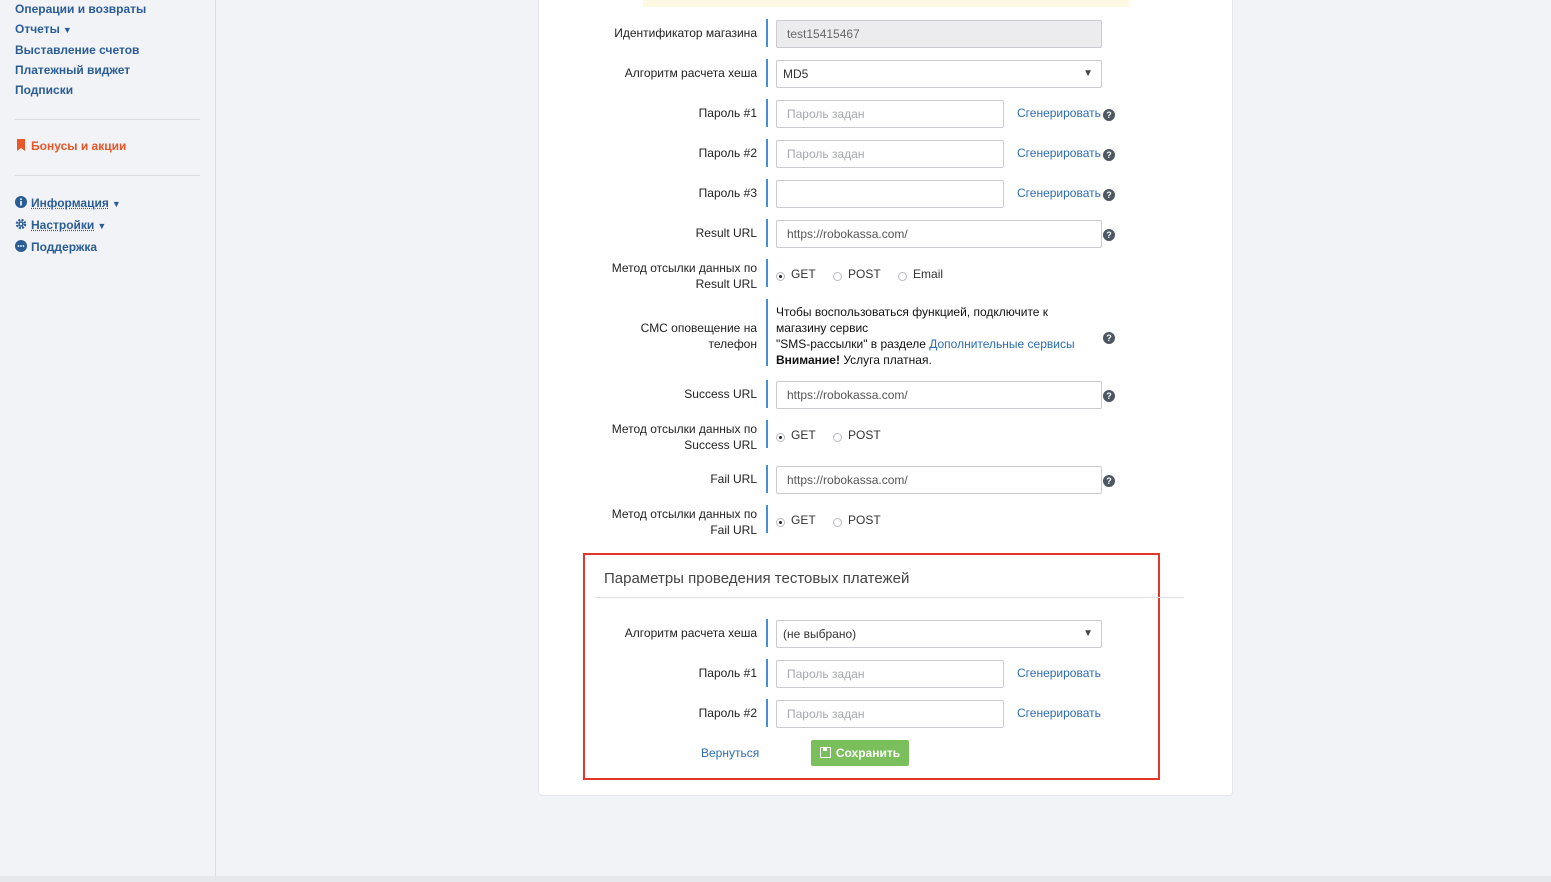 This screenshot has height=882, width=1551. Describe the element at coordinates (726, 233) in the screenshot. I see `result-url-label: Result URL` at that location.